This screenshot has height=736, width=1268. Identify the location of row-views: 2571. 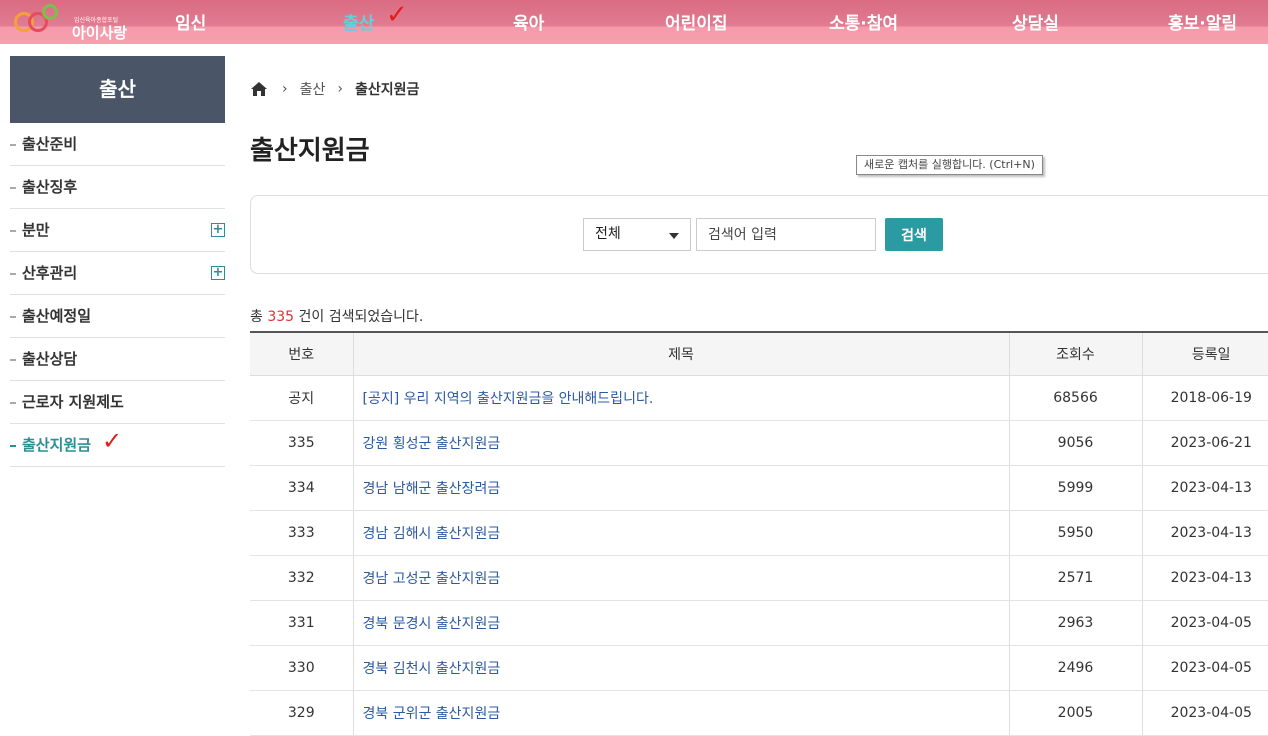
(1075, 578).